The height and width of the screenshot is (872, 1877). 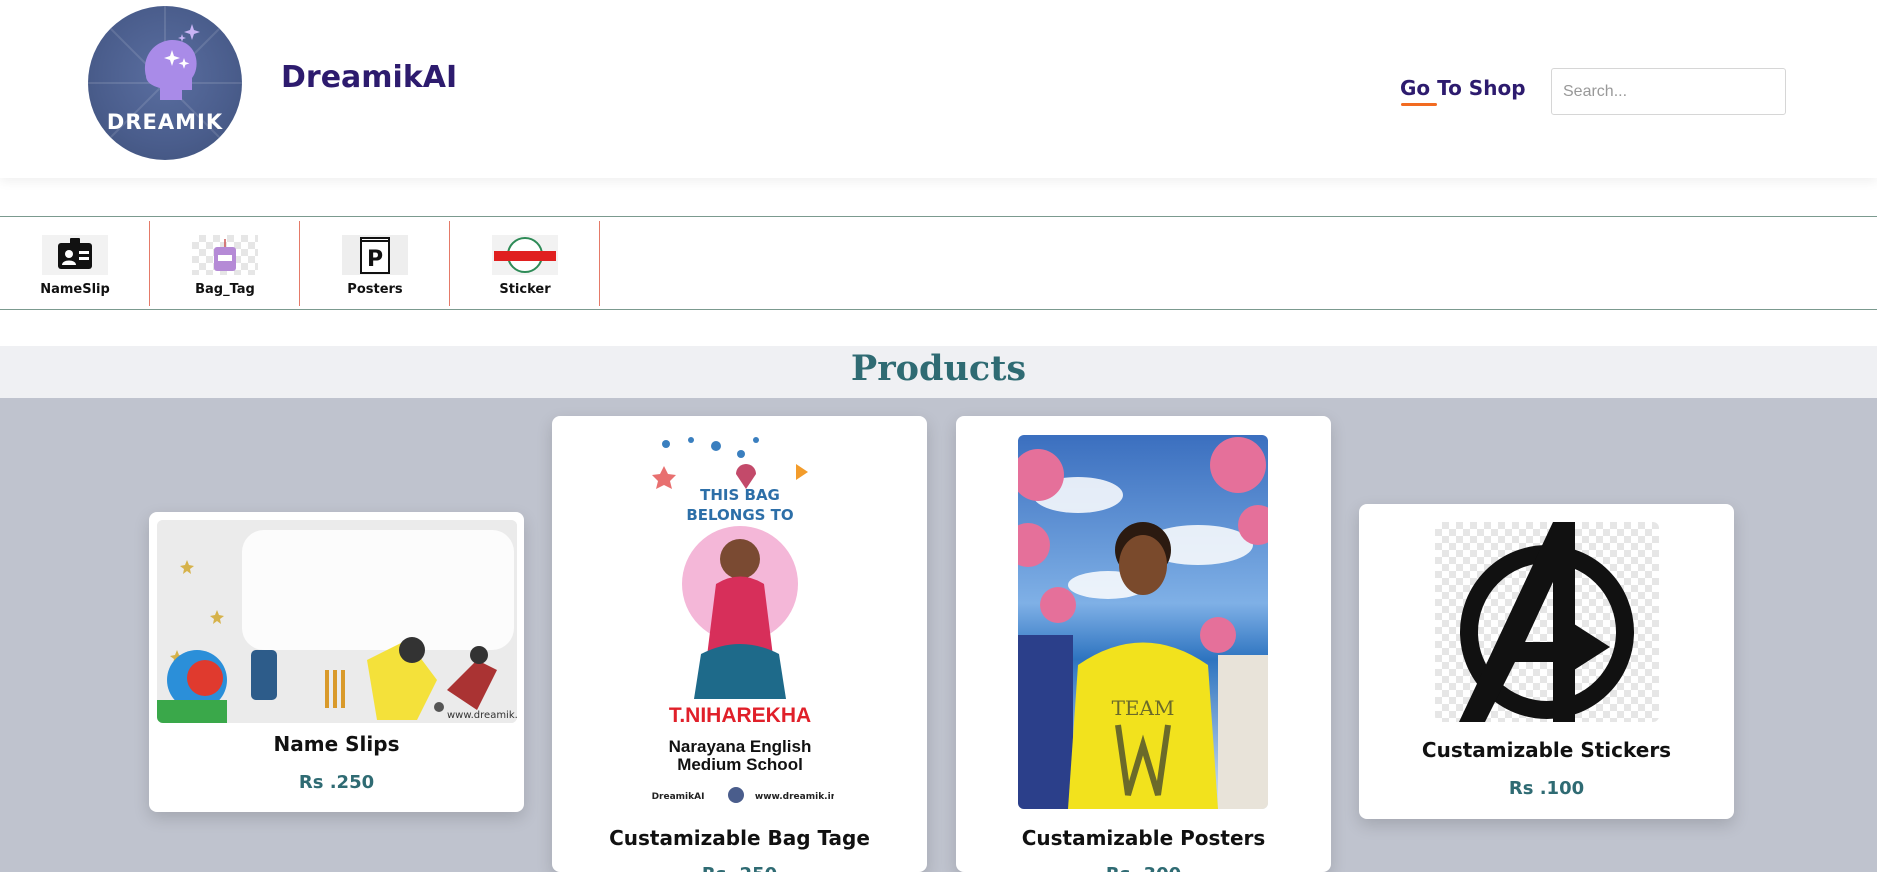 What do you see at coordinates (1143, 622) in the screenshot?
I see `poster-image: TEAM` at bounding box center [1143, 622].